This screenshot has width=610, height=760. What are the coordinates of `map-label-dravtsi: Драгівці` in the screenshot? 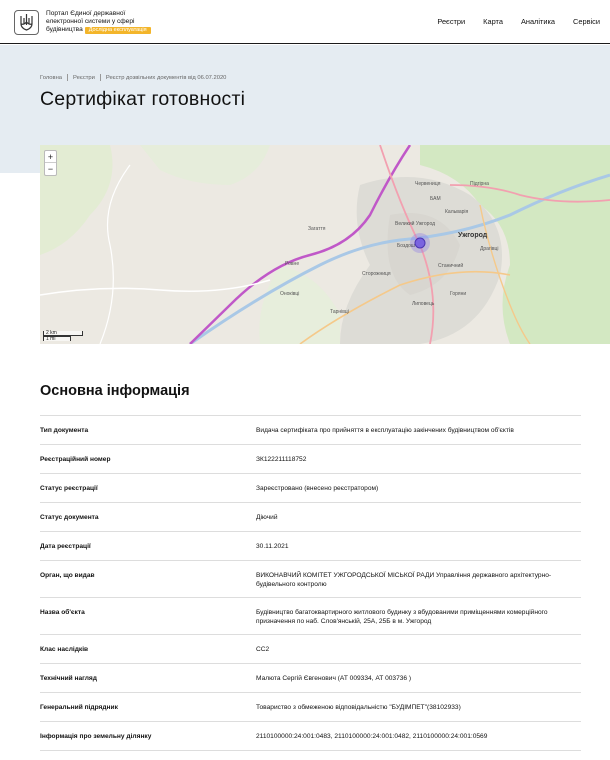 It's located at (489, 249).